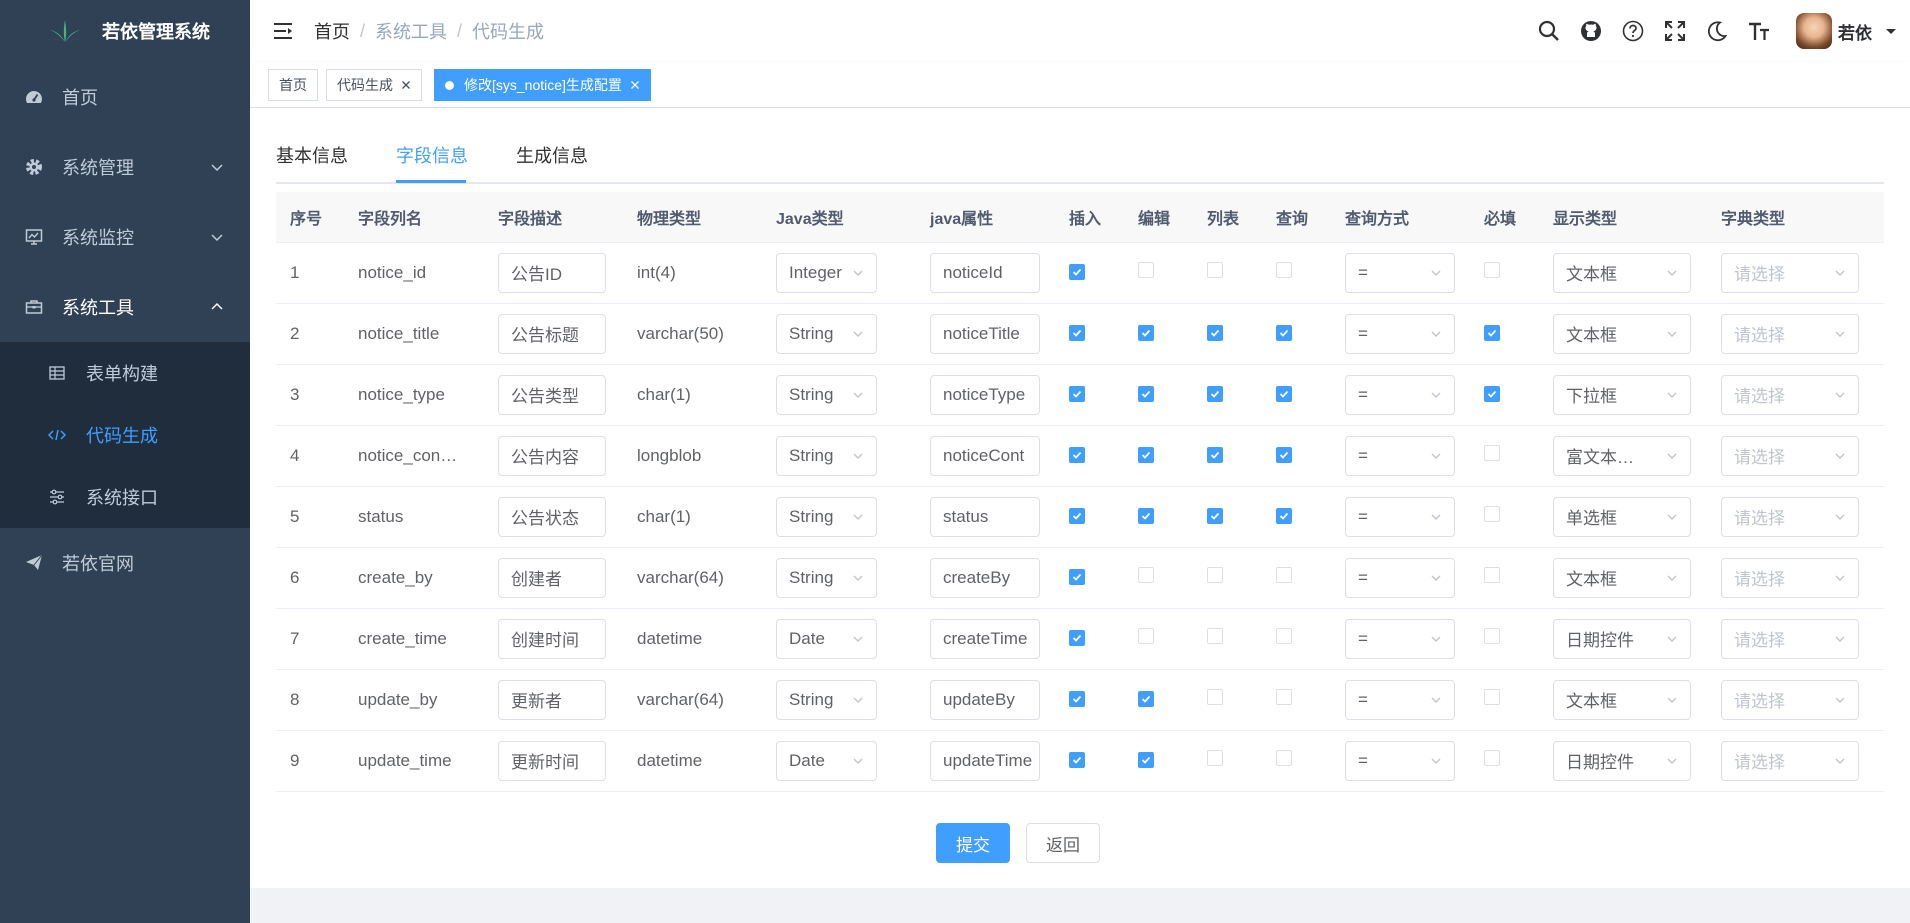 This screenshot has width=1910, height=923. What do you see at coordinates (985, 699) in the screenshot?
I see `java-field-input: updateBy` at bounding box center [985, 699].